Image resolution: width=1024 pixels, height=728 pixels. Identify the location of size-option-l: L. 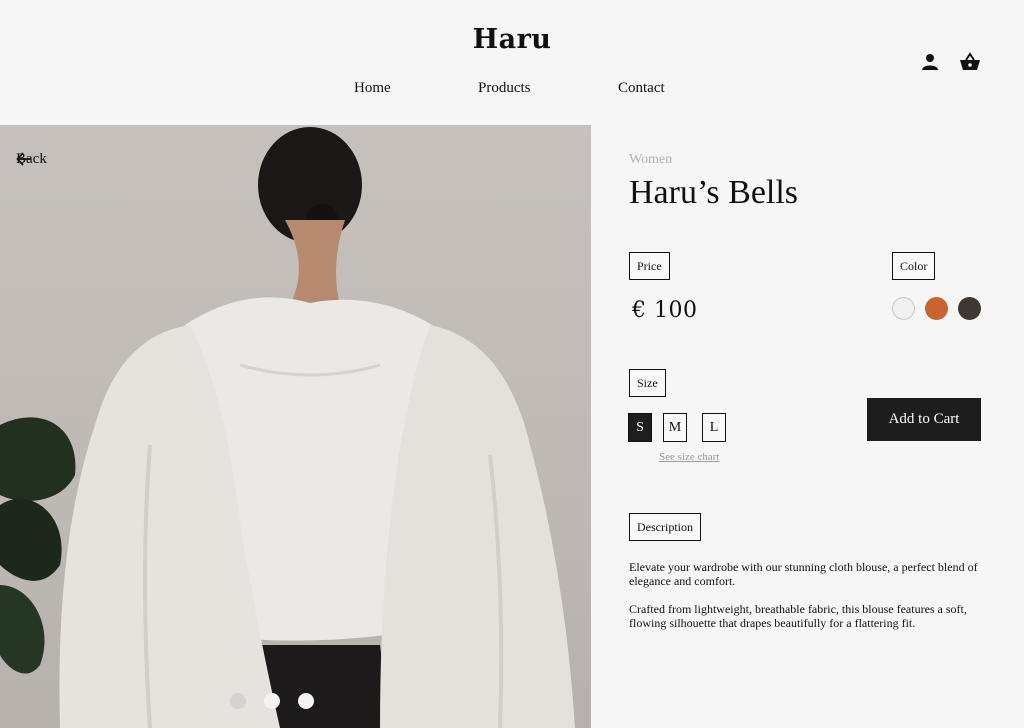
(714, 427).